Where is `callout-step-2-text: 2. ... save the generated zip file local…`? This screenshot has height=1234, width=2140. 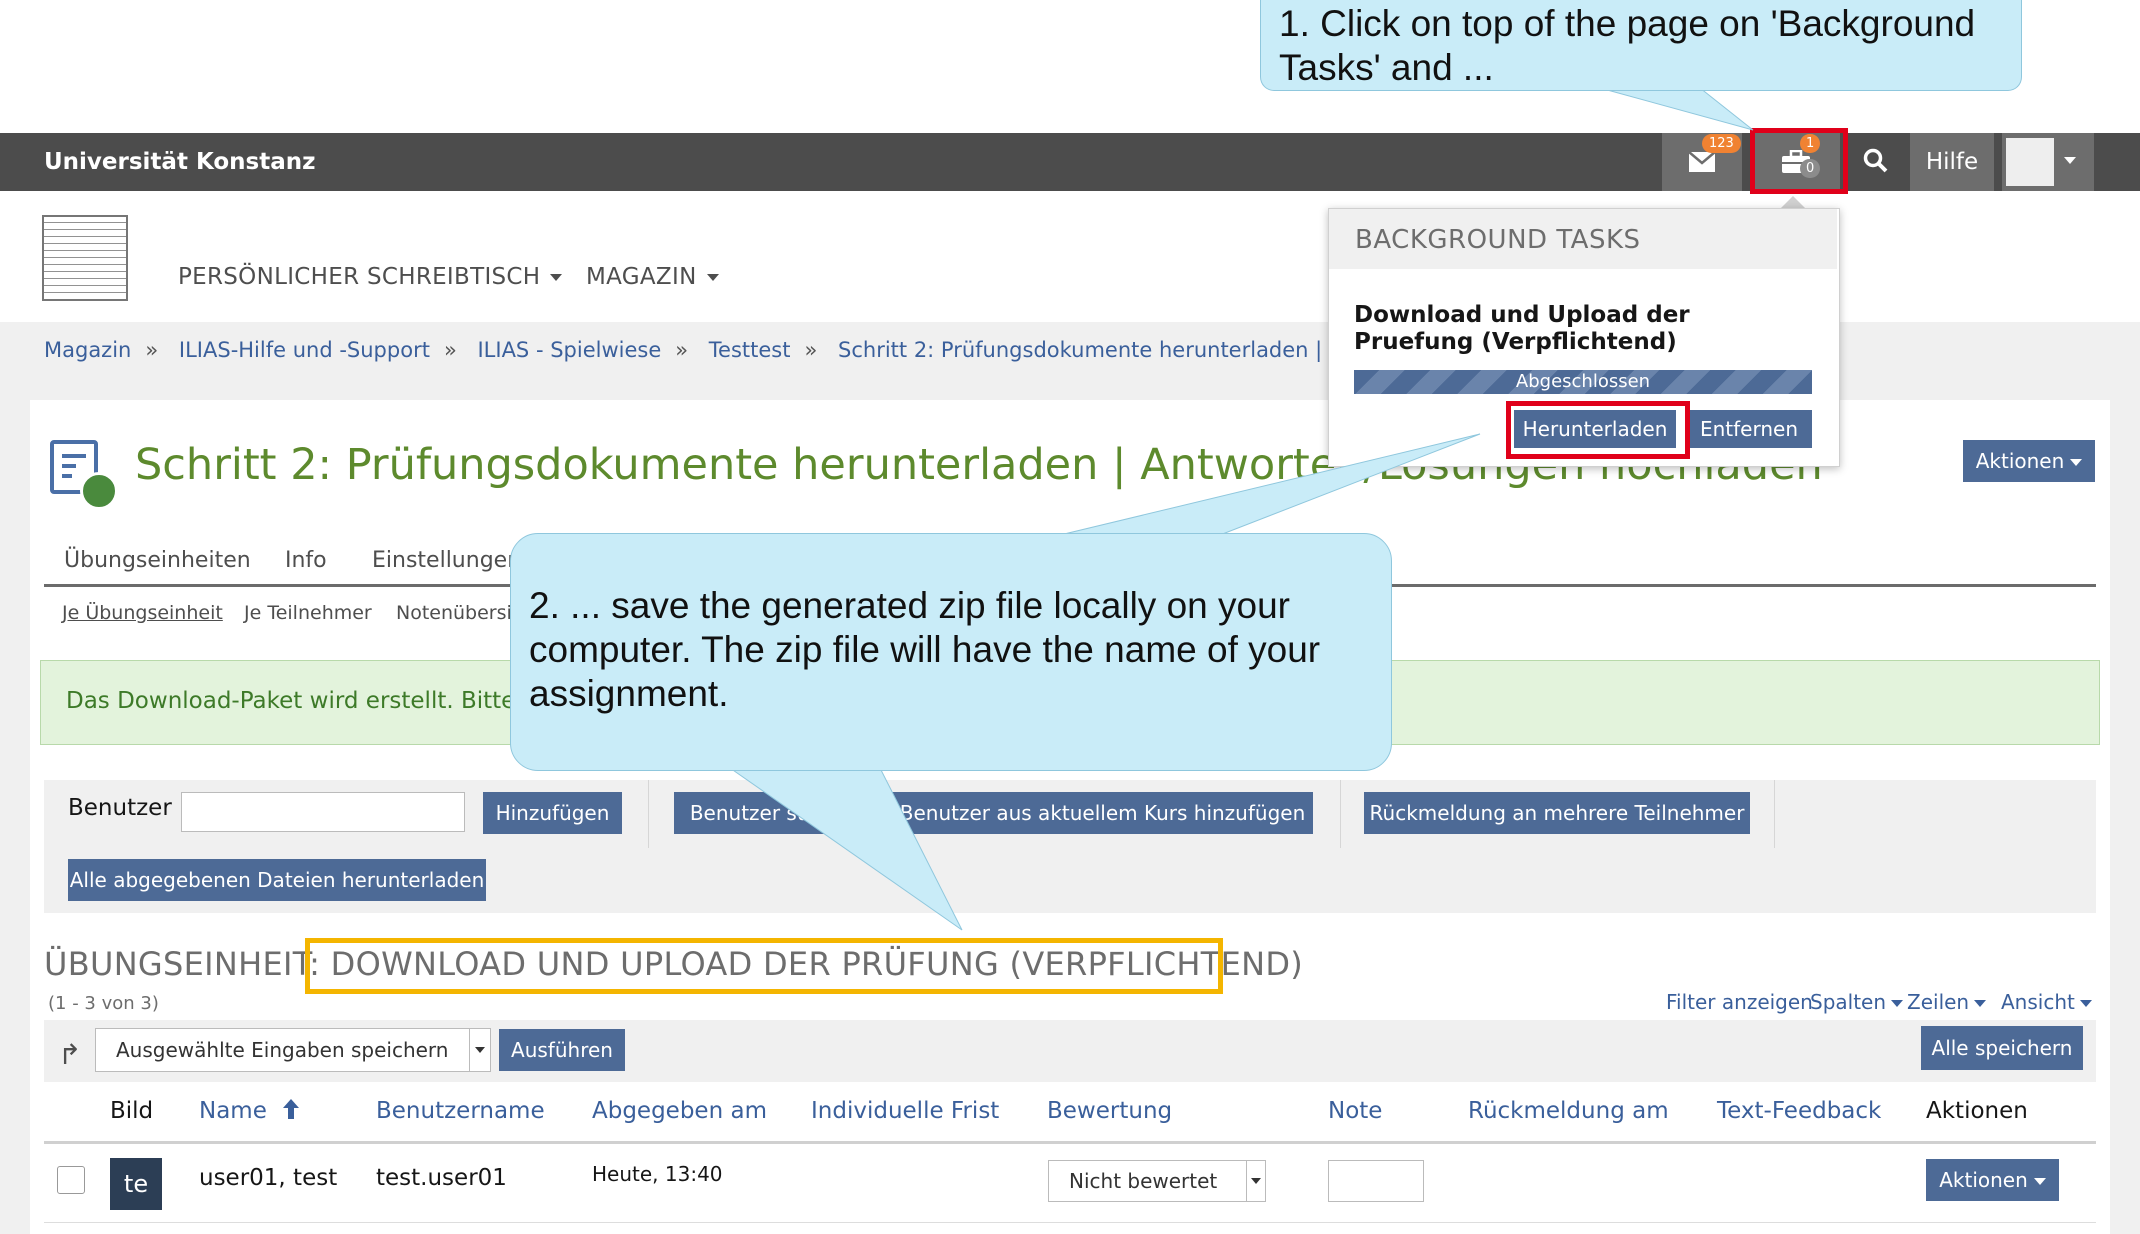 callout-step-2-text: 2. ... save the generated zip file local… is located at coordinates (925, 649).